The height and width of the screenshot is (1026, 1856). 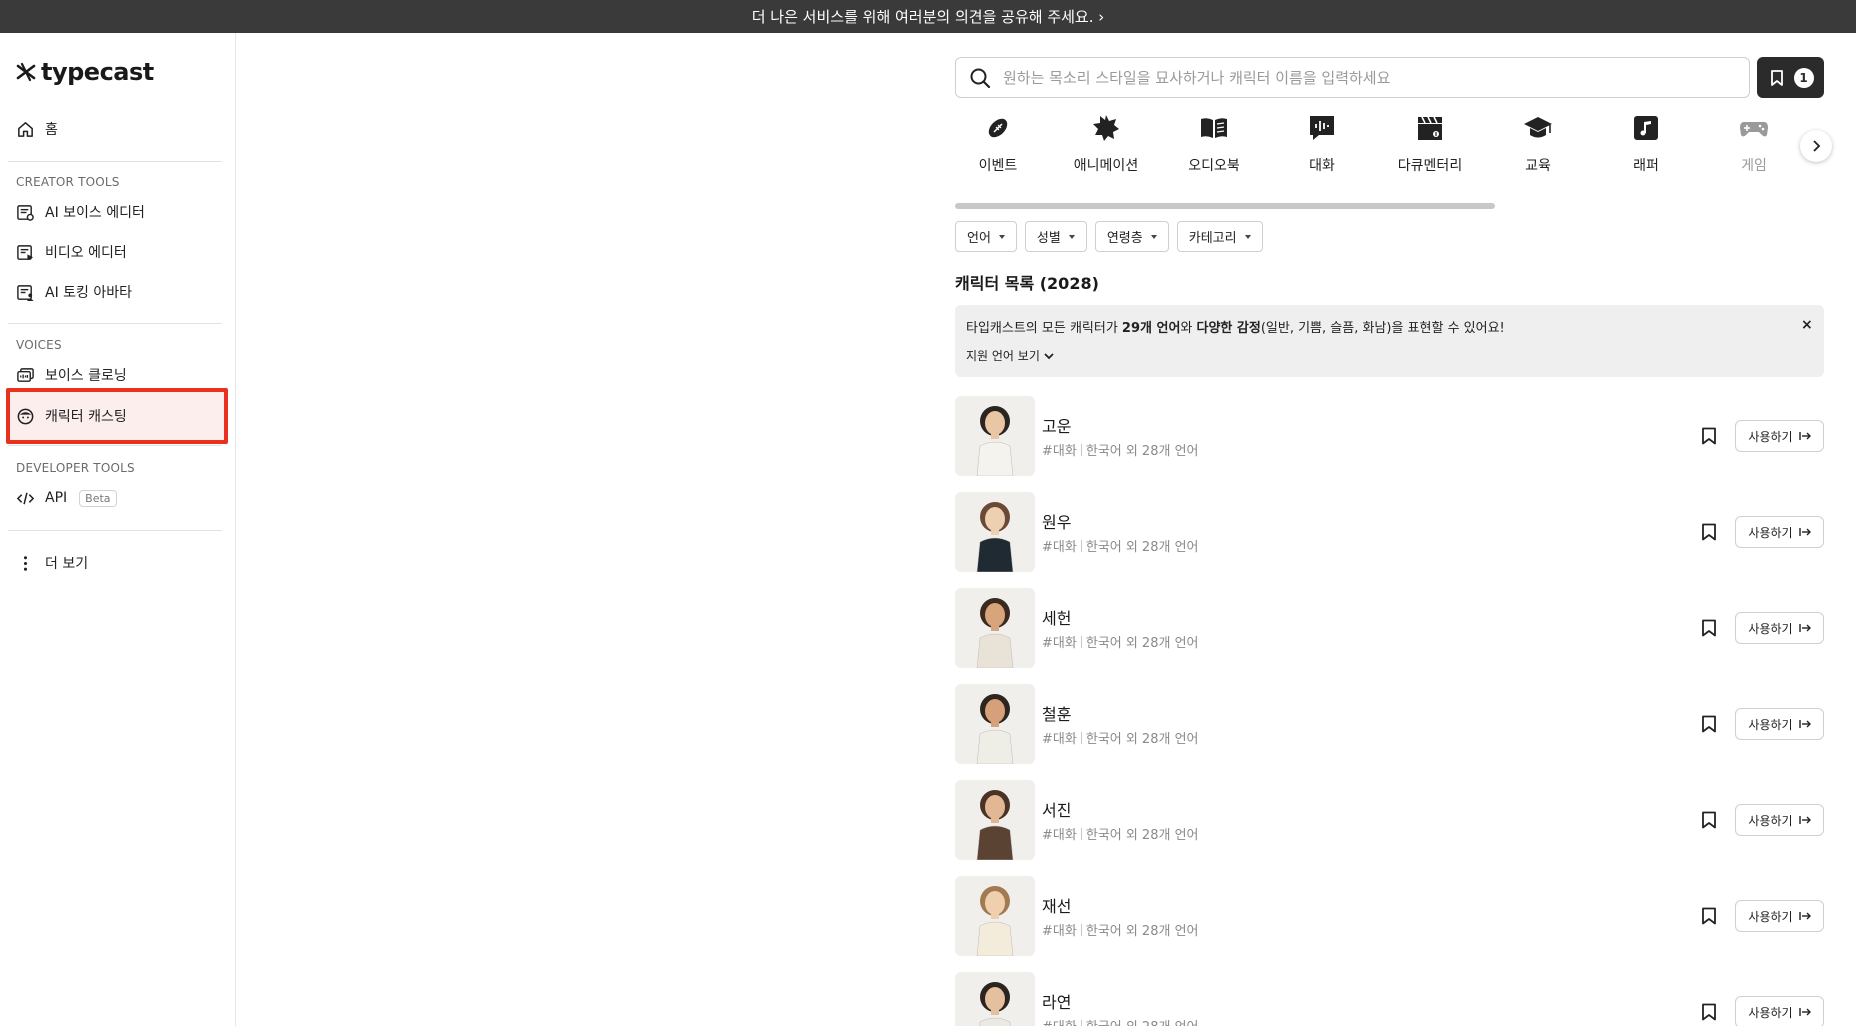 I want to click on sidebar-item-home: 홈, so click(x=37, y=129).